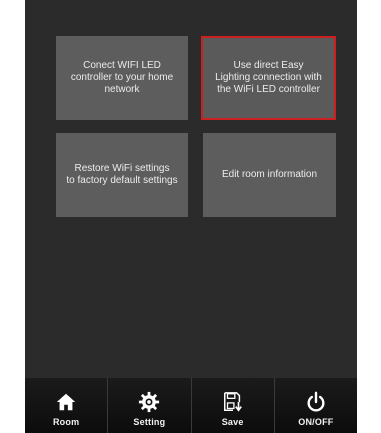 The width and height of the screenshot is (381, 433). Describe the element at coordinates (149, 402) in the screenshot. I see `gear-icon` at that location.